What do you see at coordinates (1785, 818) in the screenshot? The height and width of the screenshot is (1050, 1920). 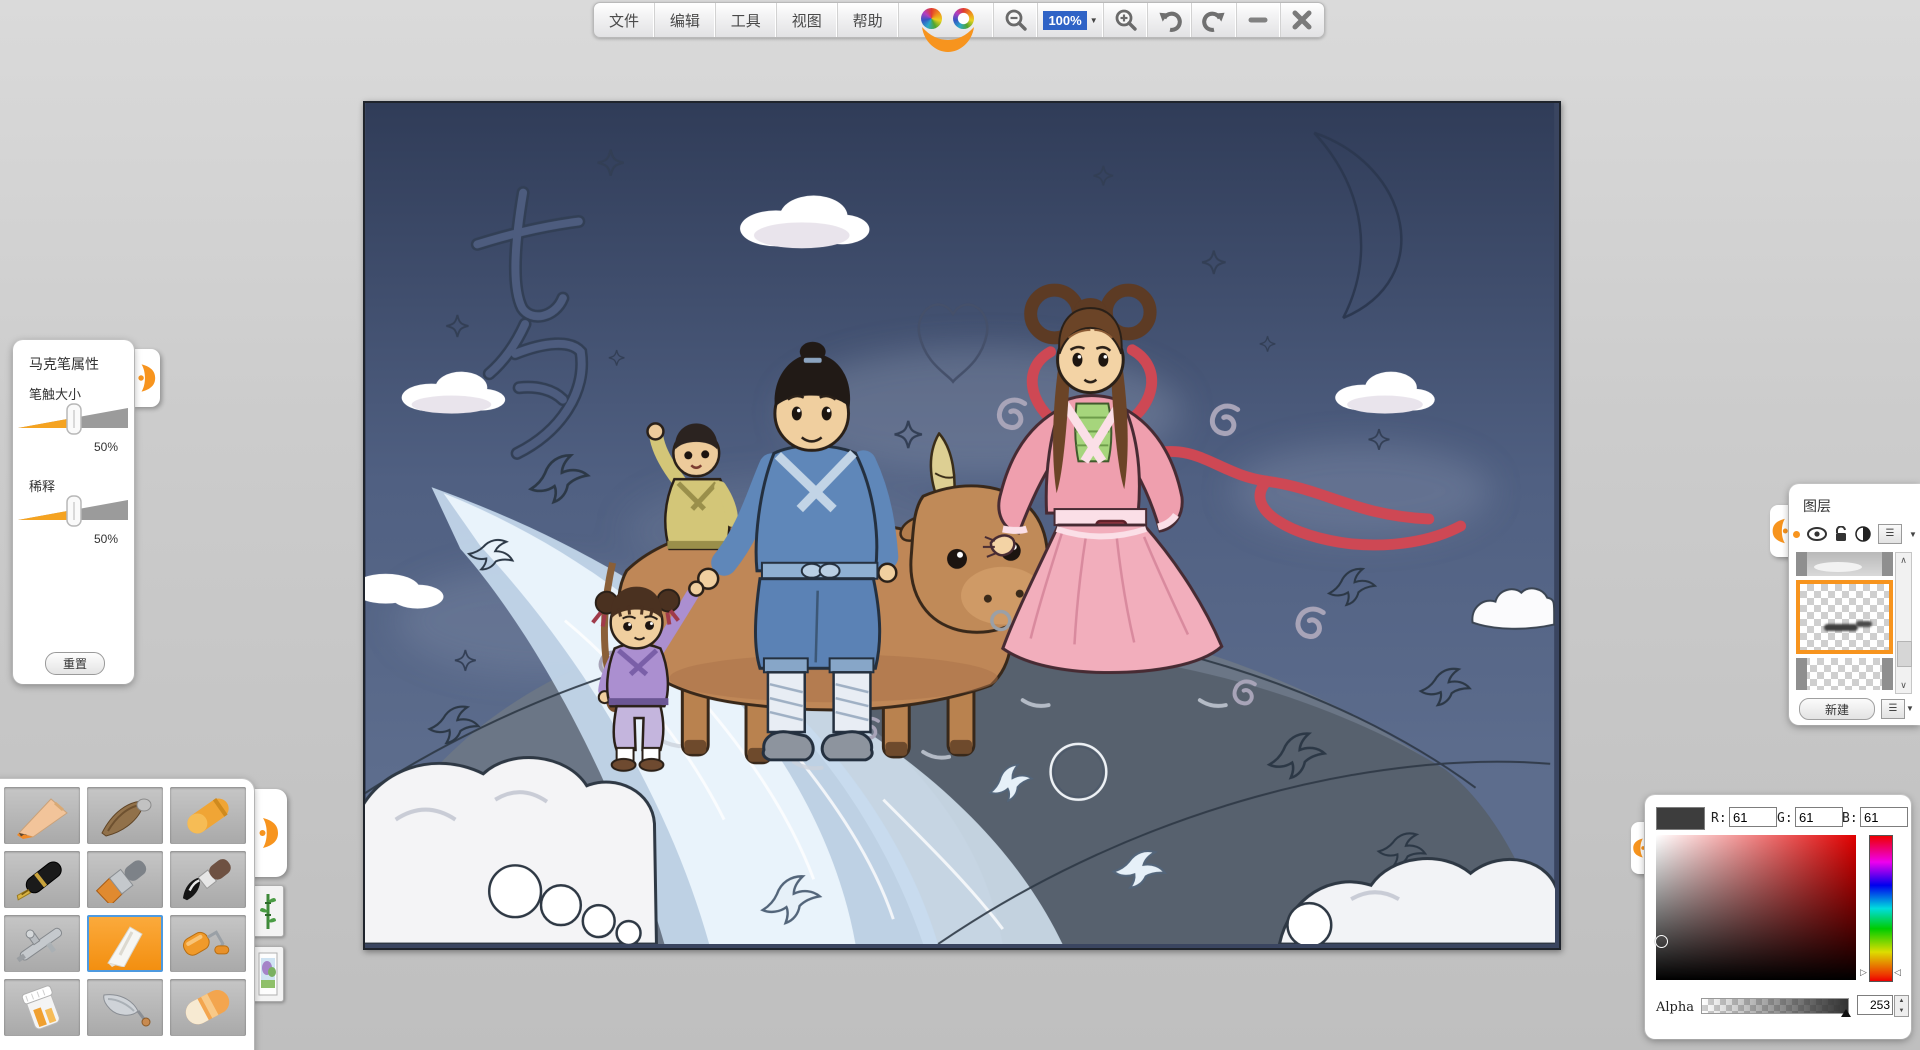 I see `green-label: G:` at bounding box center [1785, 818].